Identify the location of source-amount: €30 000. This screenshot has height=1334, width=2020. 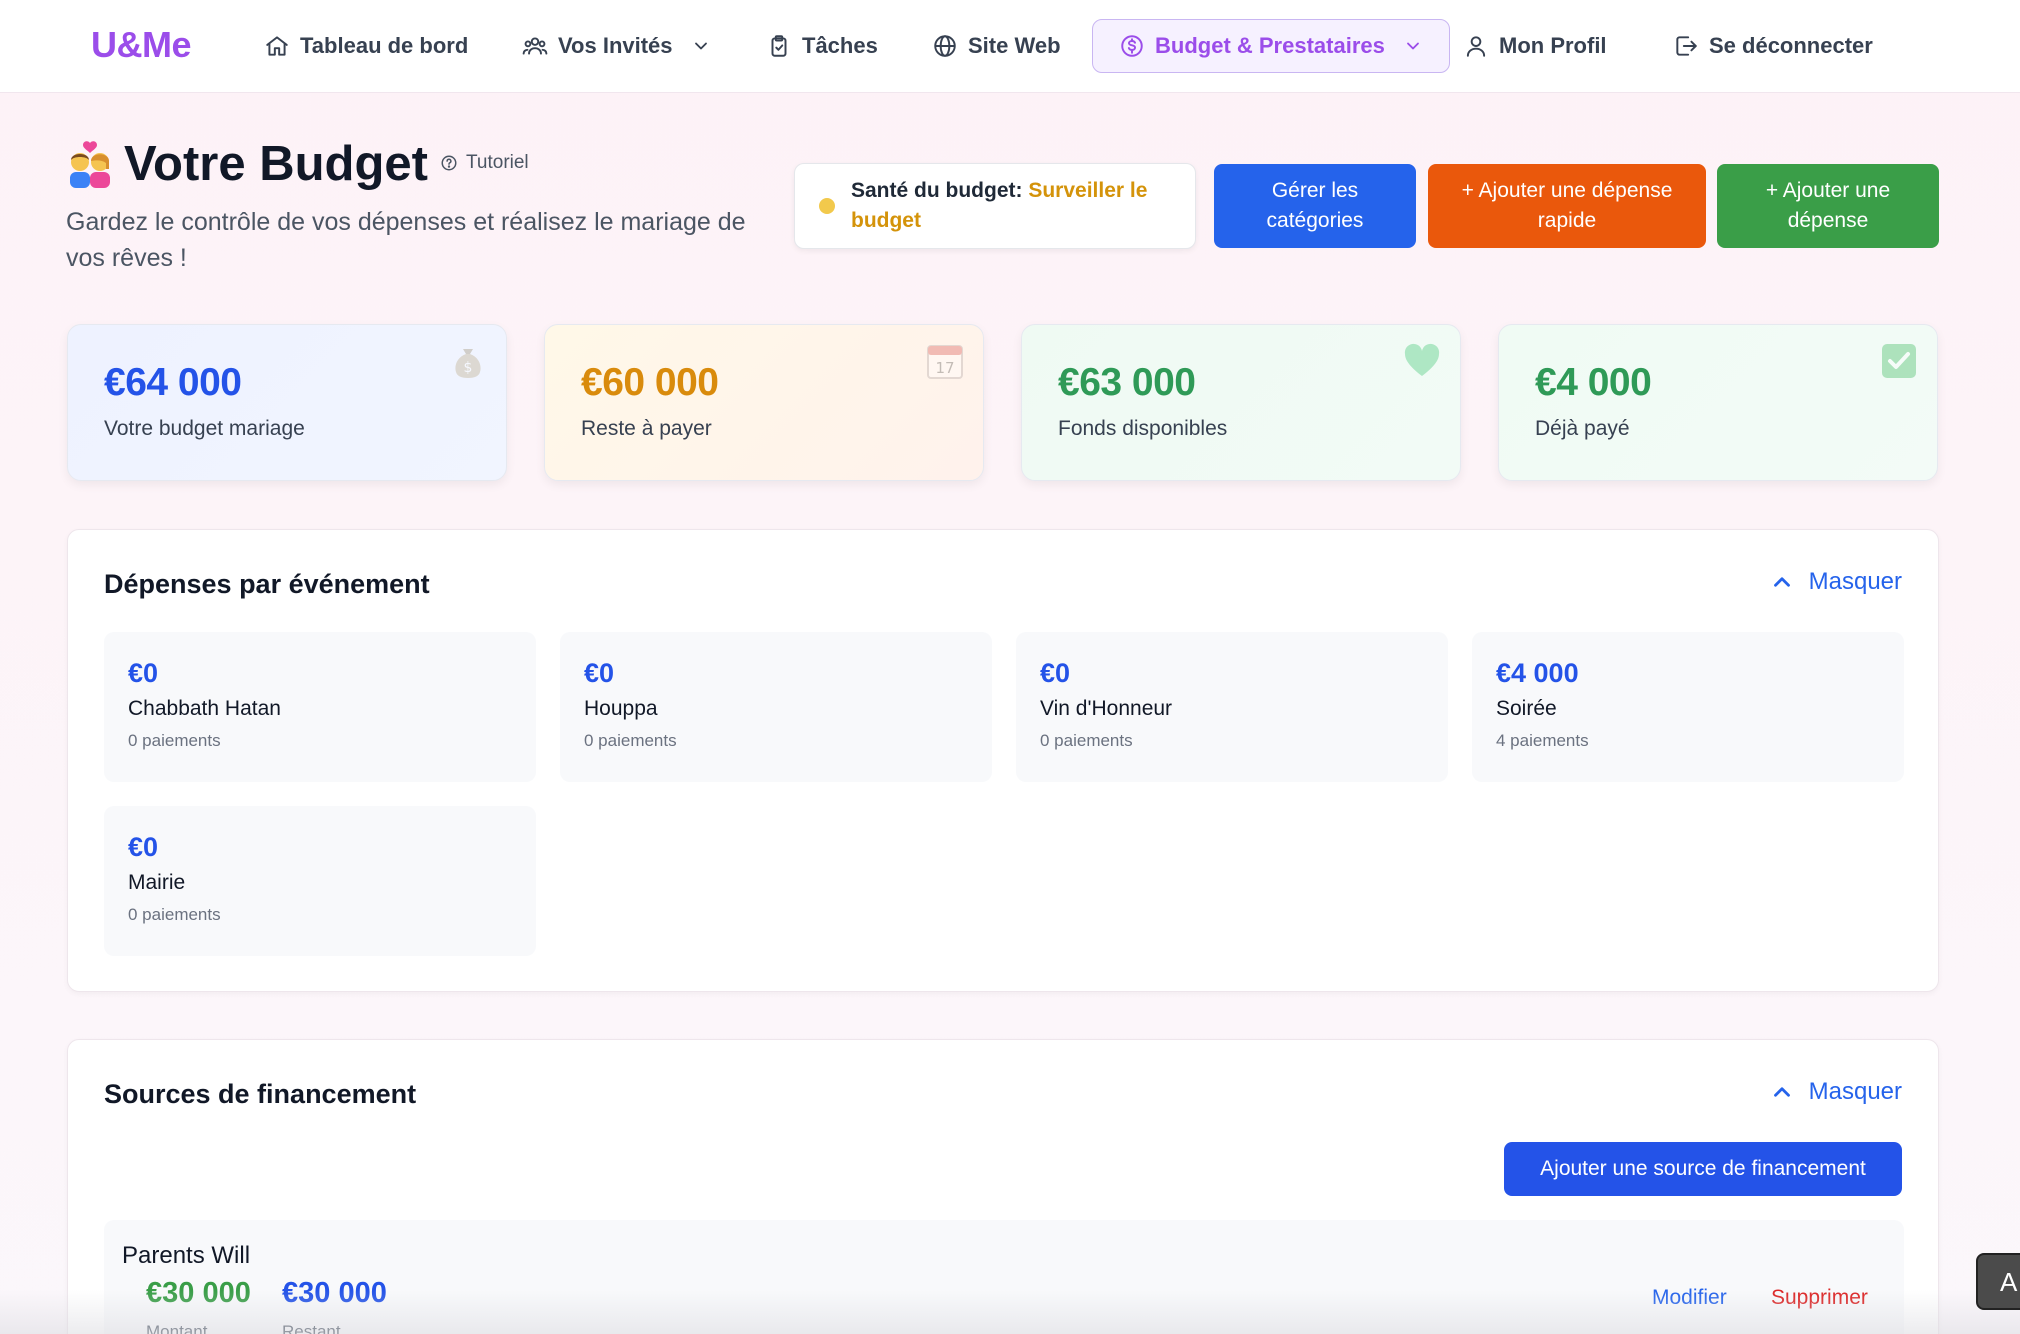
(198, 1293).